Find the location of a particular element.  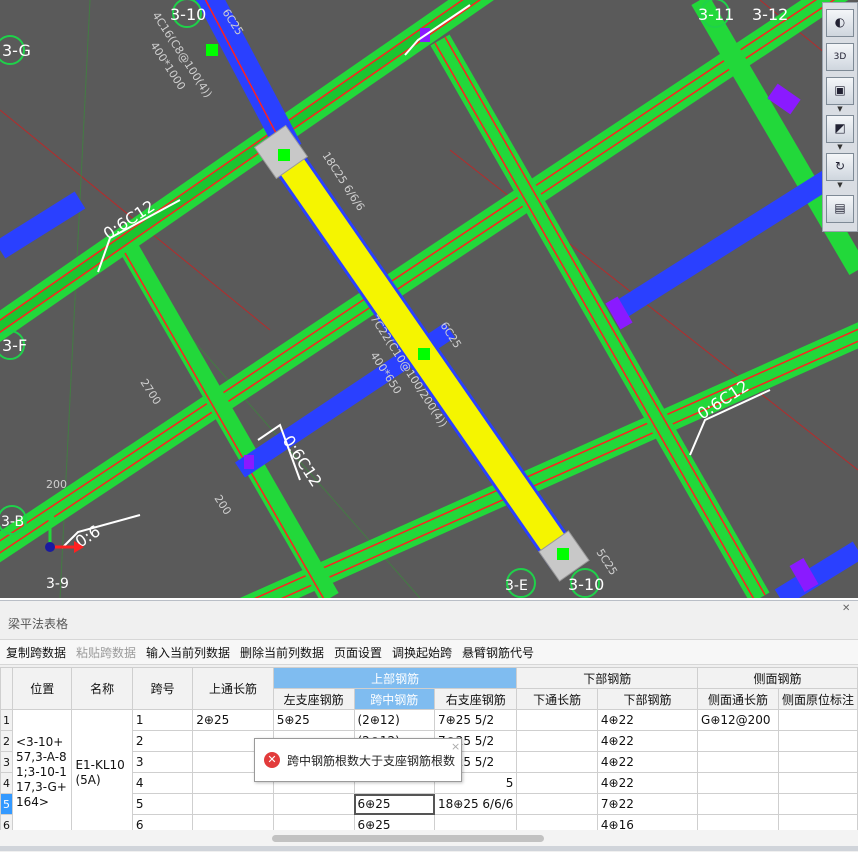

cell-top-through: 2⊕25 is located at coordinates (233, 720).